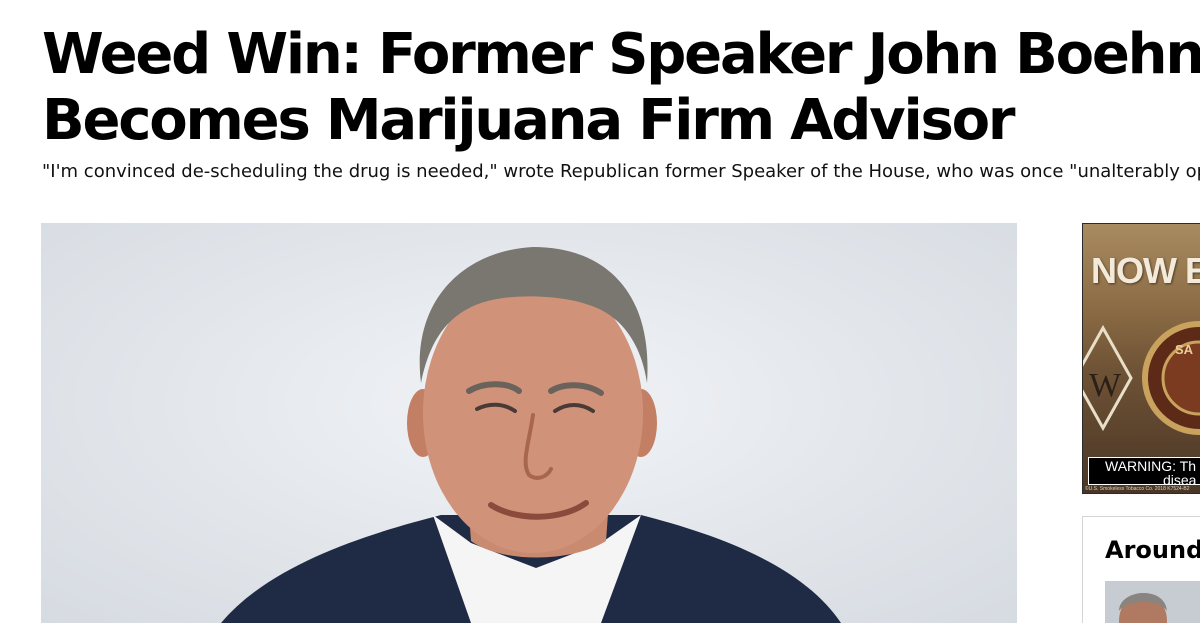 This screenshot has width=1200, height=623. I want to click on svg-text: W, so click(1105, 385).